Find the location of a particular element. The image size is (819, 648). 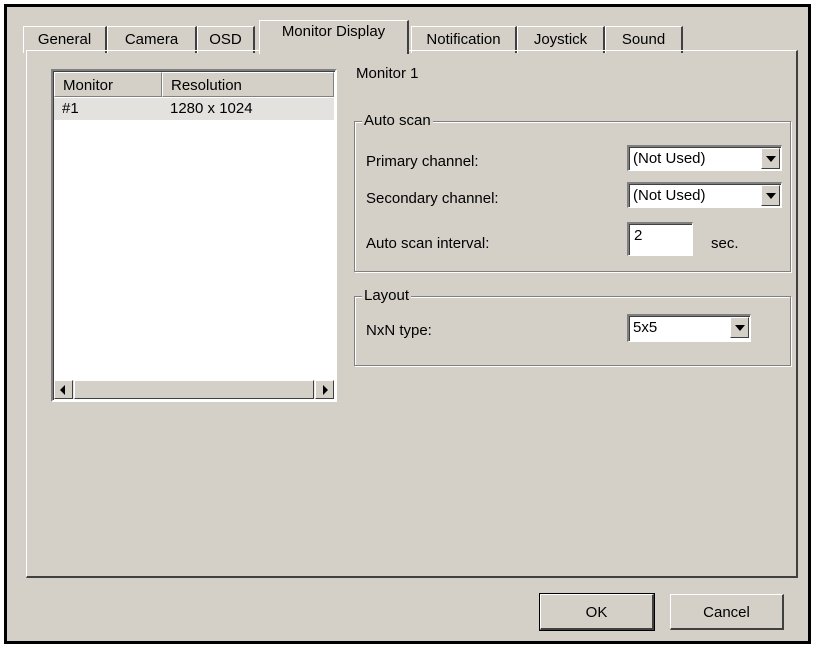

primary-channel-dropdown-button is located at coordinates (770, 158).